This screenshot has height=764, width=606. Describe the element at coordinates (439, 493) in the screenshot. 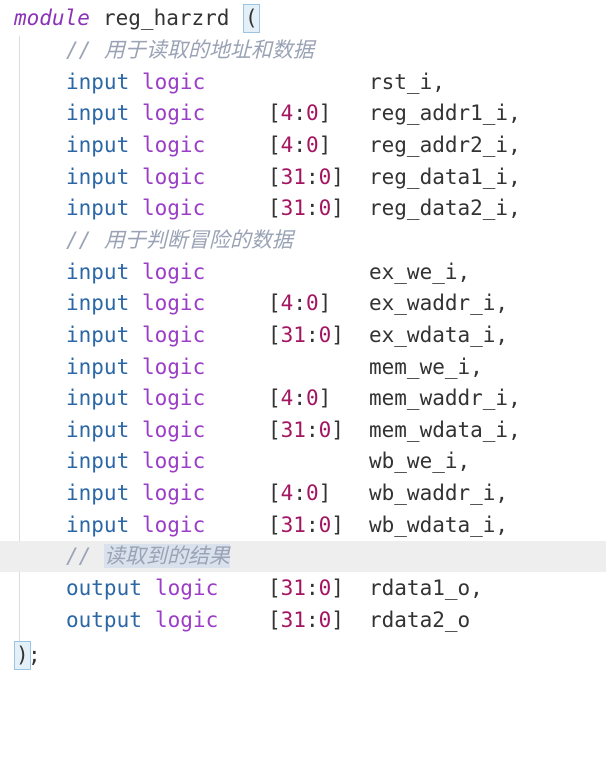

I see `signal-name: wb_waddr_i,` at that location.